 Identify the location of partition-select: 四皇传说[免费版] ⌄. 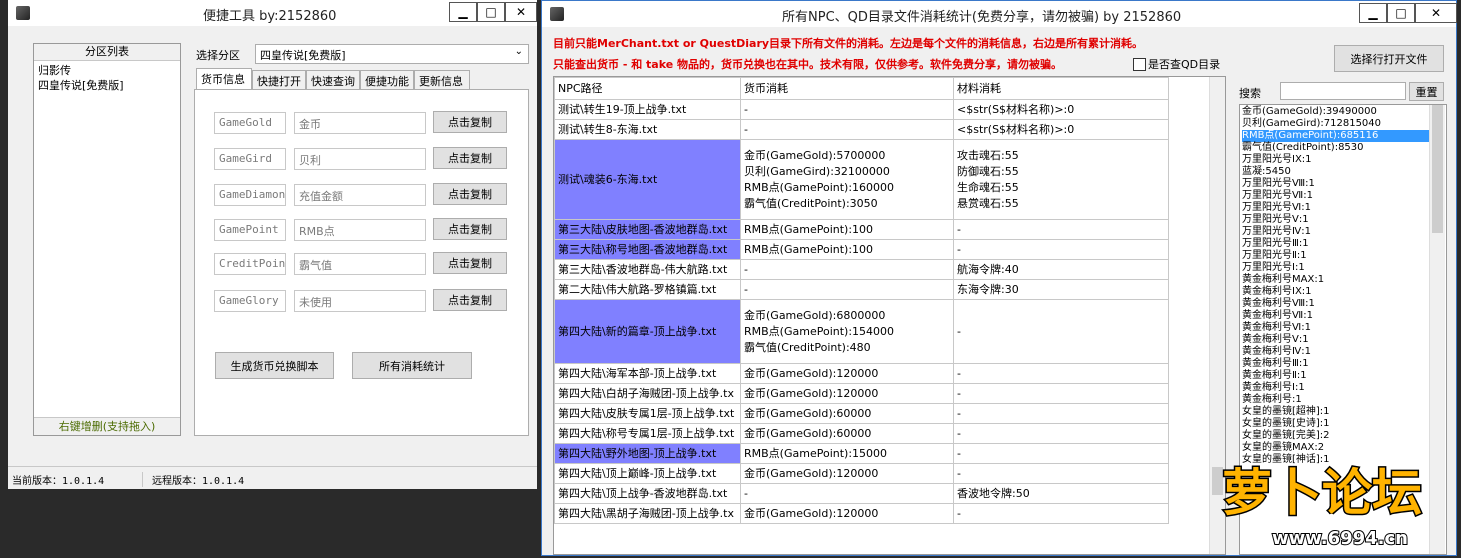
(392, 54).